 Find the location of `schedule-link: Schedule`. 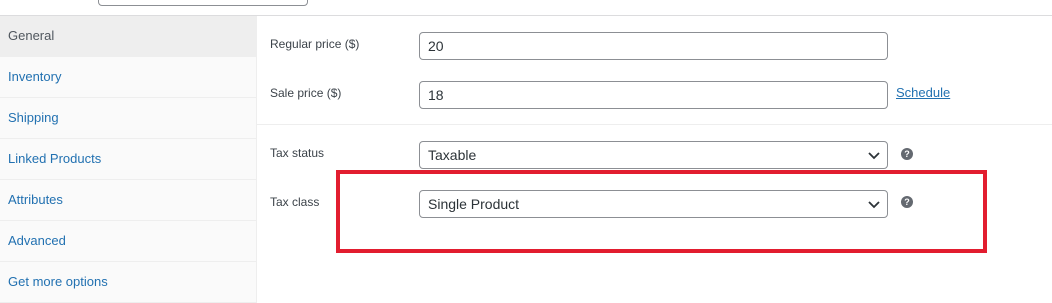

schedule-link: Schedule is located at coordinates (923, 92).